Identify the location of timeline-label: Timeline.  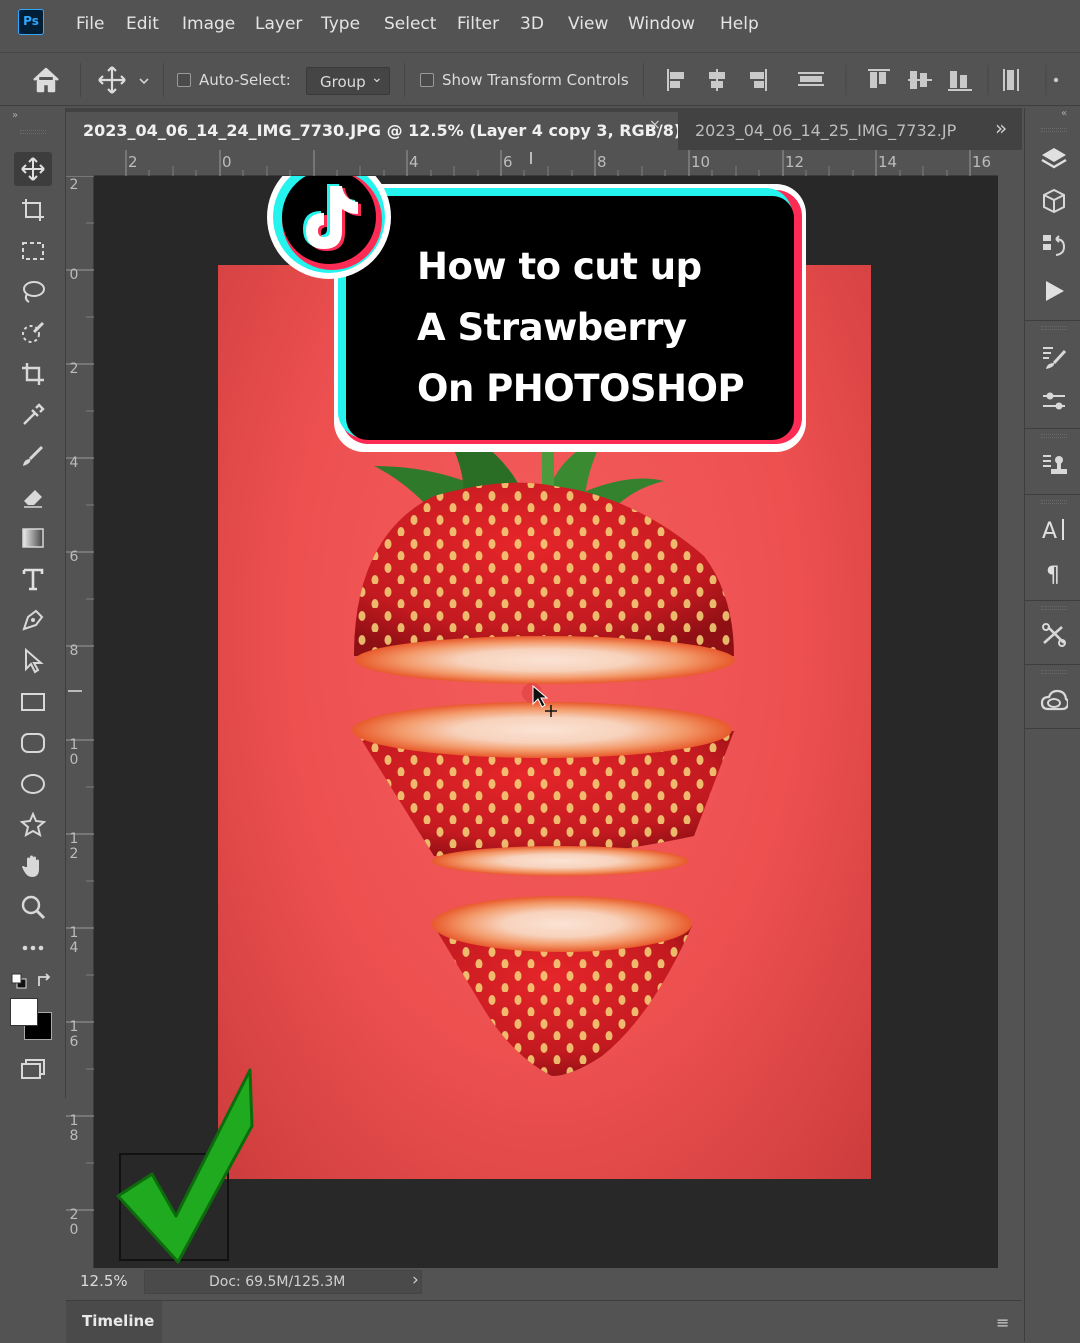
(118, 1321).